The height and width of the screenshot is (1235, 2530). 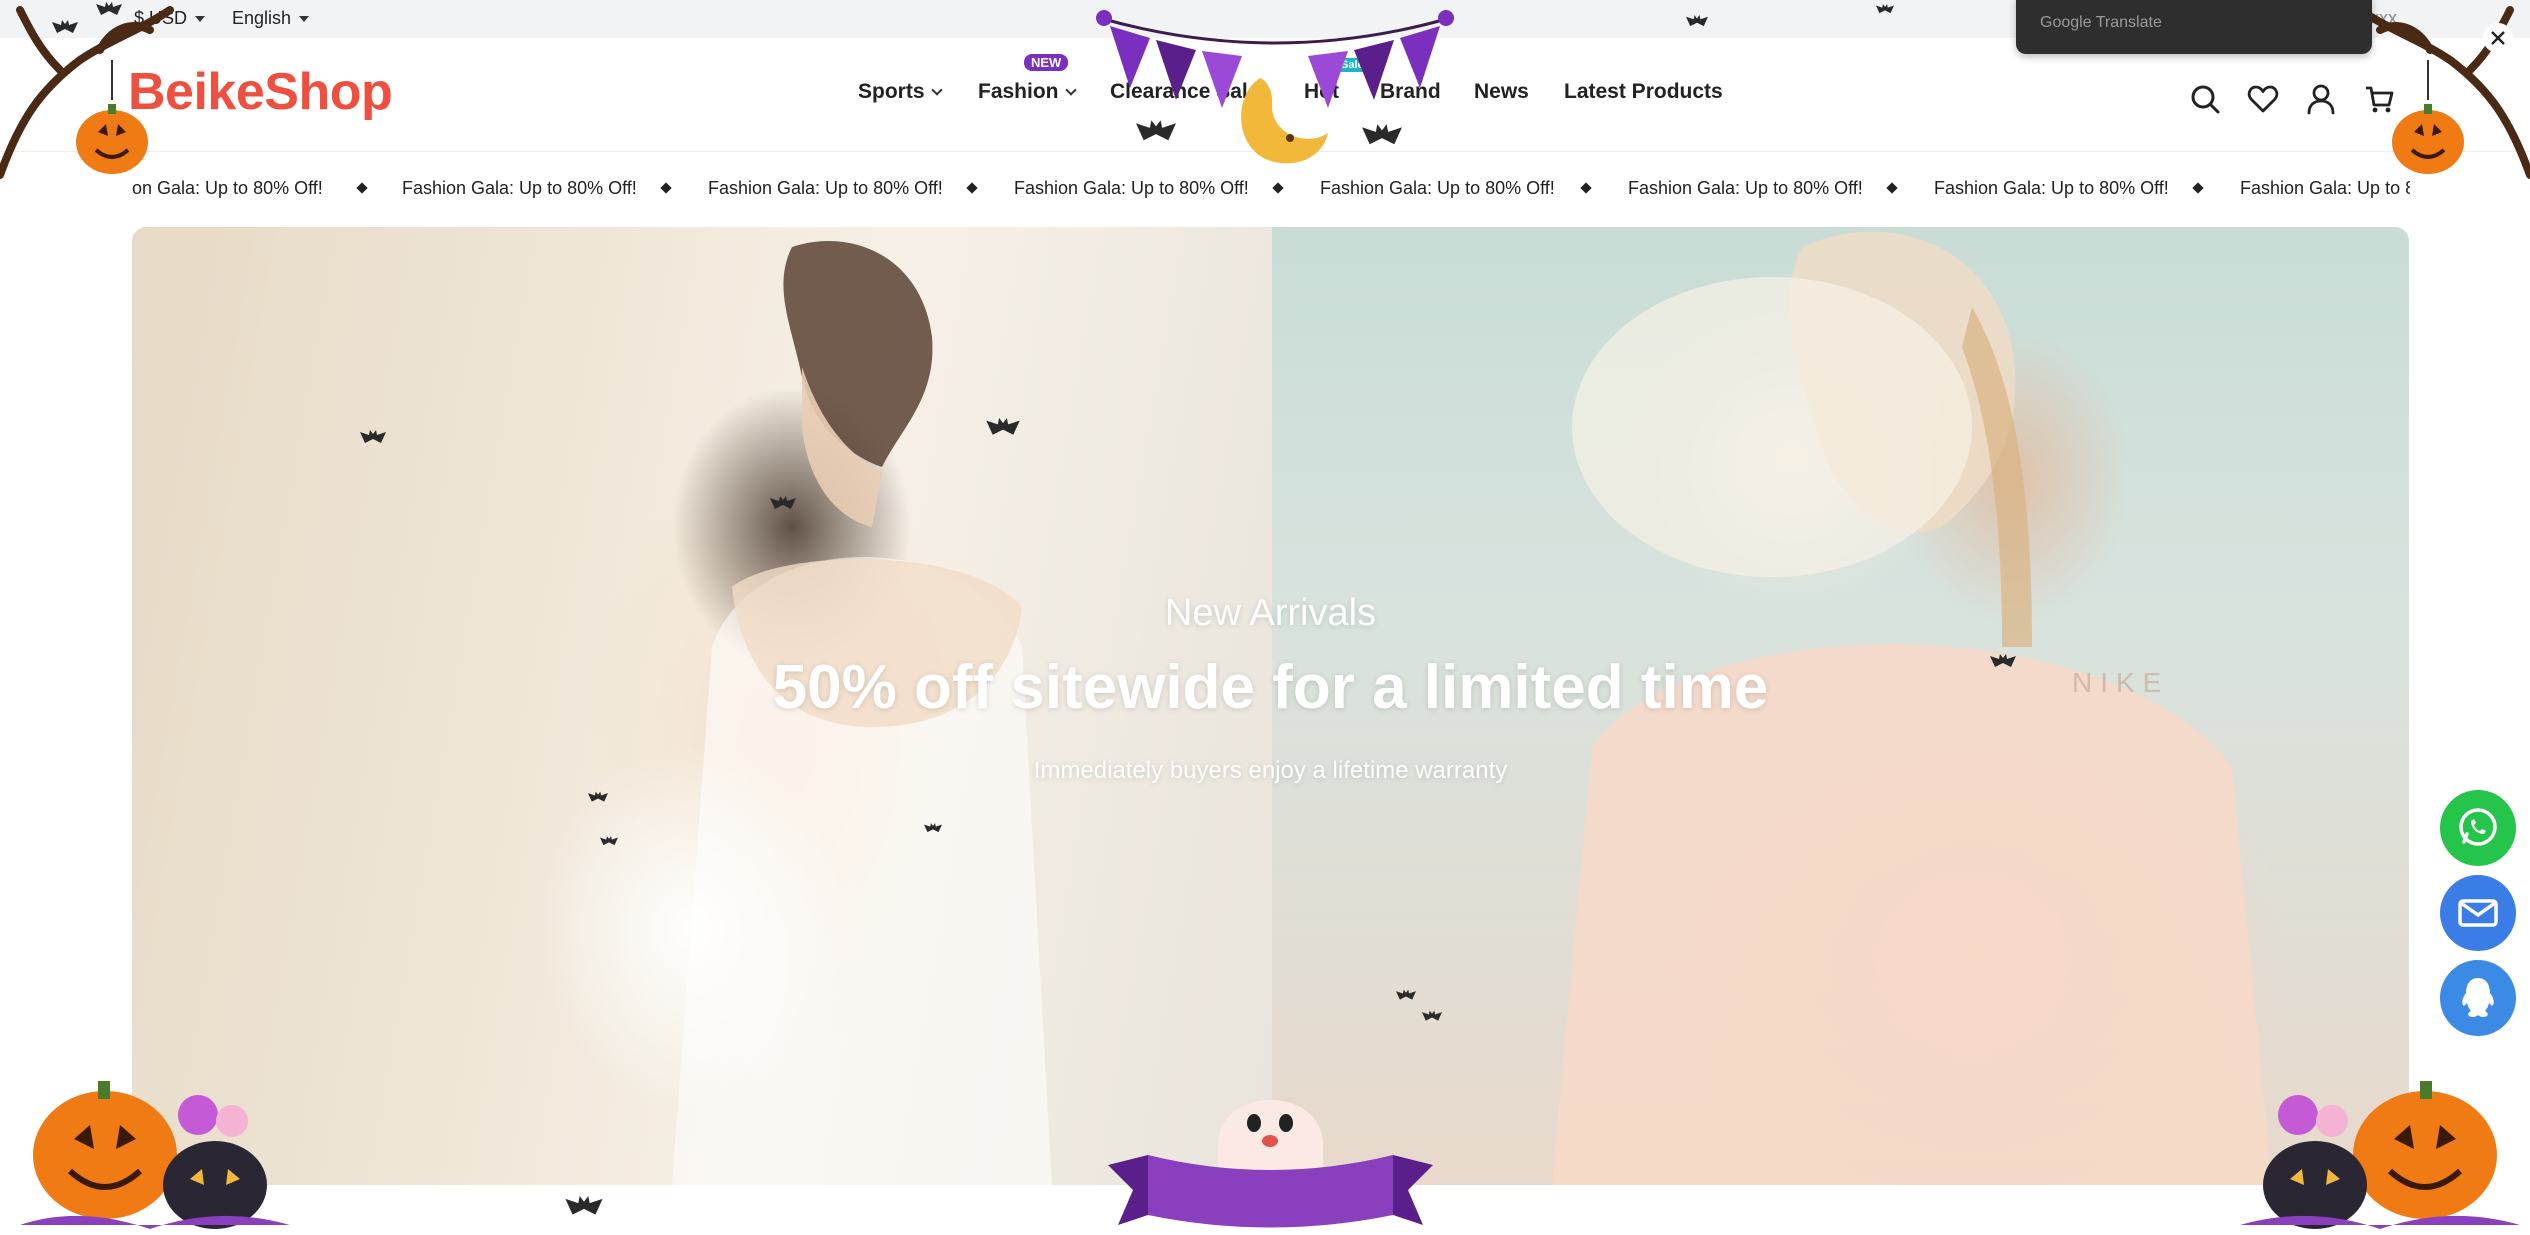 I want to click on nav-label: Fashion, so click(x=1018, y=91).